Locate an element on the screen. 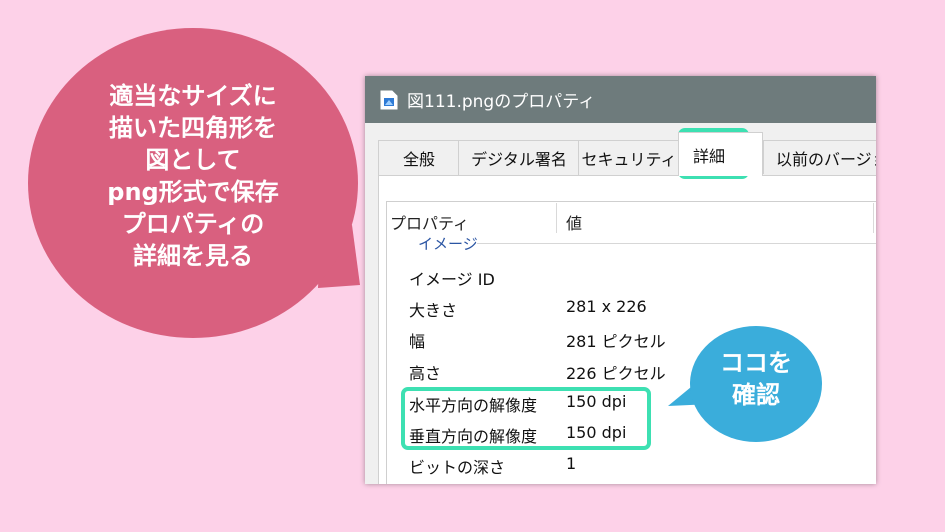 Image resolution: width=945 pixels, height=532 pixels. callout-right-line: ココを is located at coordinates (756, 363).